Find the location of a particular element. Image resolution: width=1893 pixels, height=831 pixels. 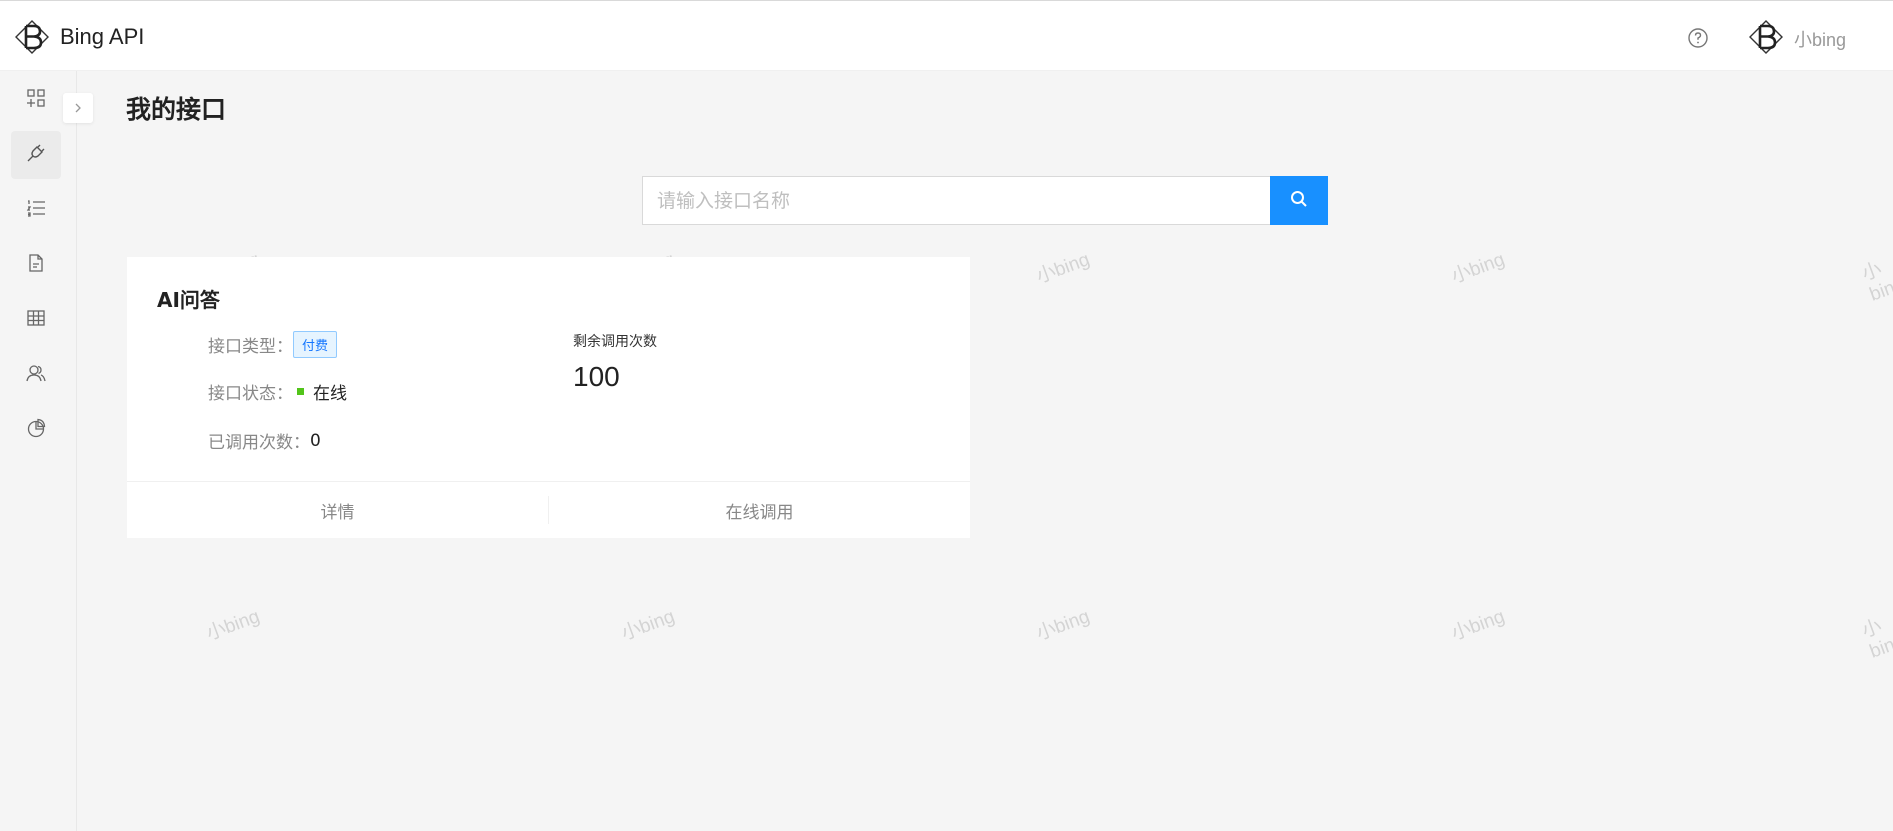

calls-row: 已调用次数： 0 is located at coordinates (264, 441).